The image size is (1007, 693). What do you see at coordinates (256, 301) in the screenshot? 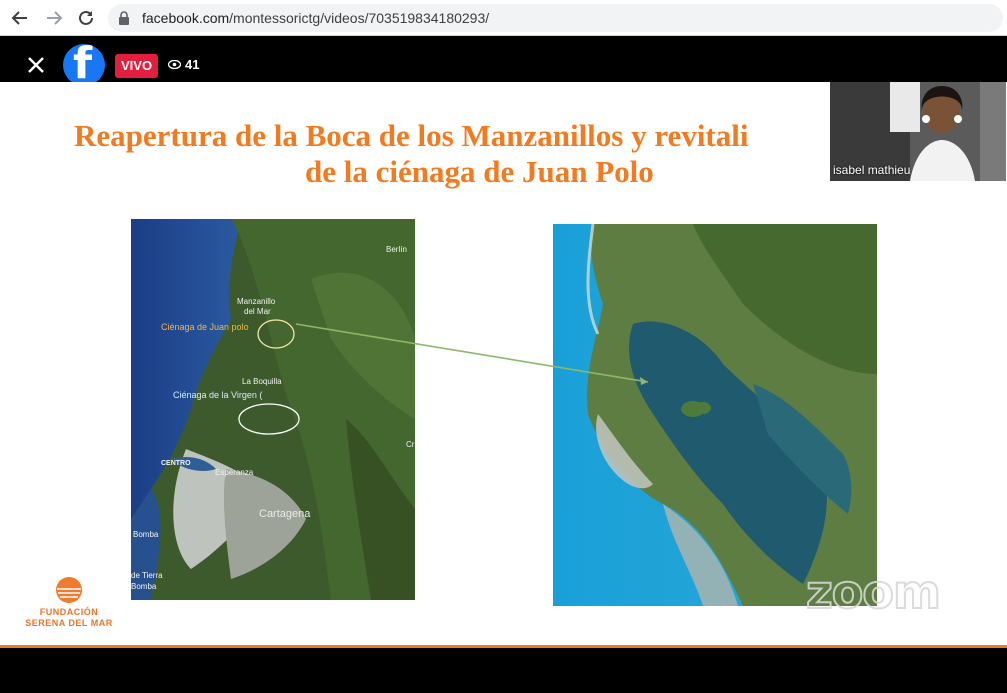
I see `map-label-manzanillo: Manzanillo` at bounding box center [256, 301].